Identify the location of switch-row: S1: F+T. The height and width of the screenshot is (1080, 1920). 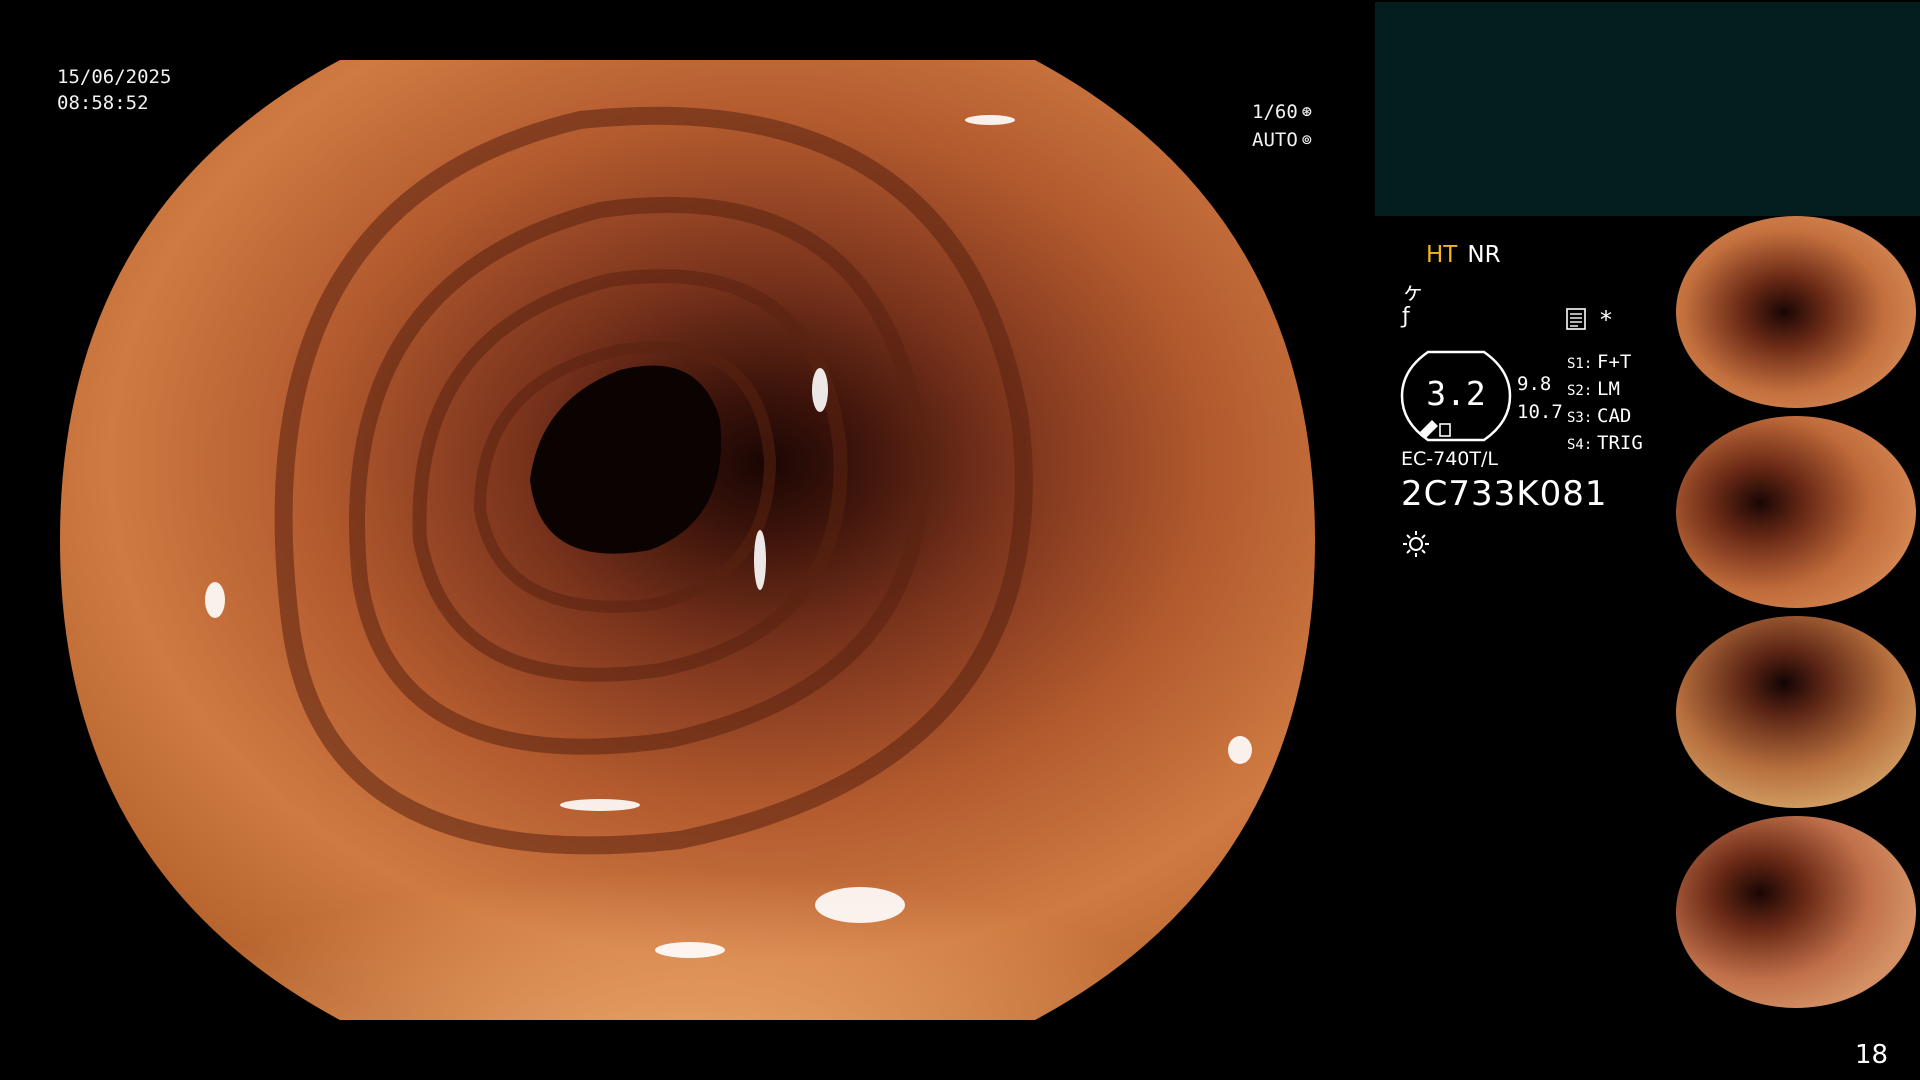
(1605, 363).